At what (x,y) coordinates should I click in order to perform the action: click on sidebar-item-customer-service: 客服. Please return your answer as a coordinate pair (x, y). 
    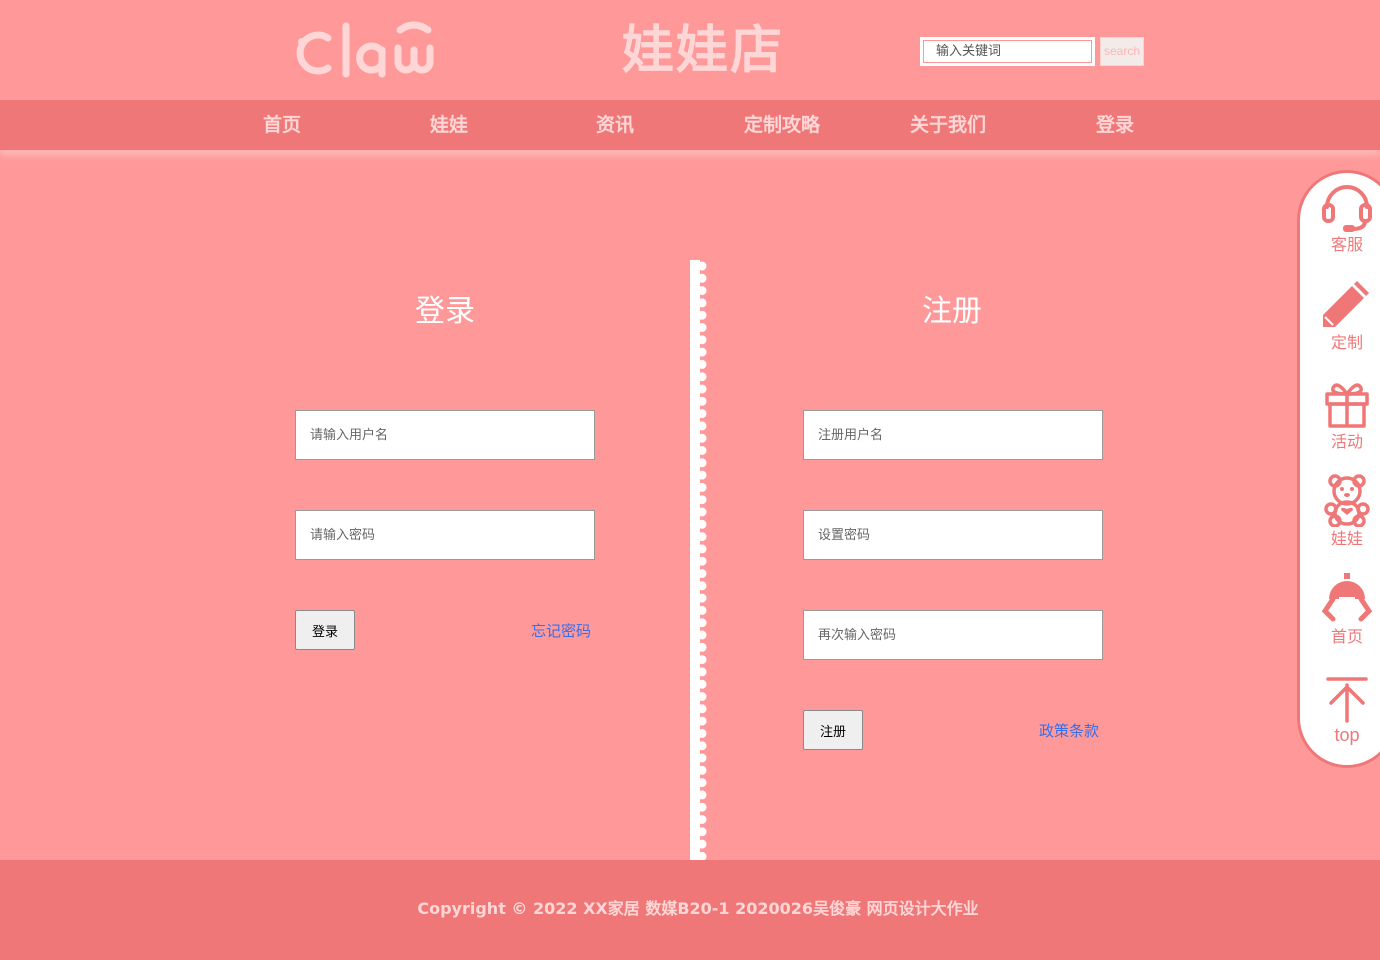
    Looking at the image, I should click on (1340, 216).